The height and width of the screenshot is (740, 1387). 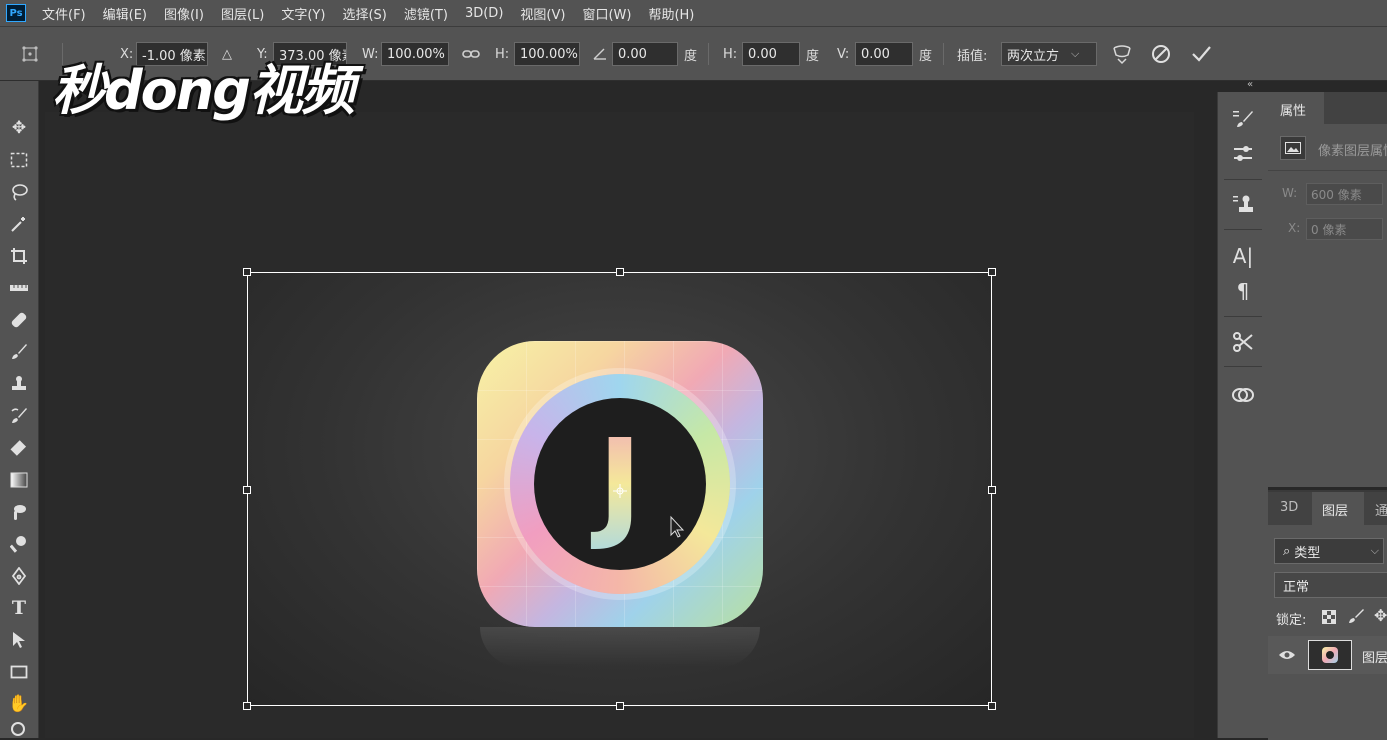 I want to click on clone-stamp-icon, so click(x=19, y=384).